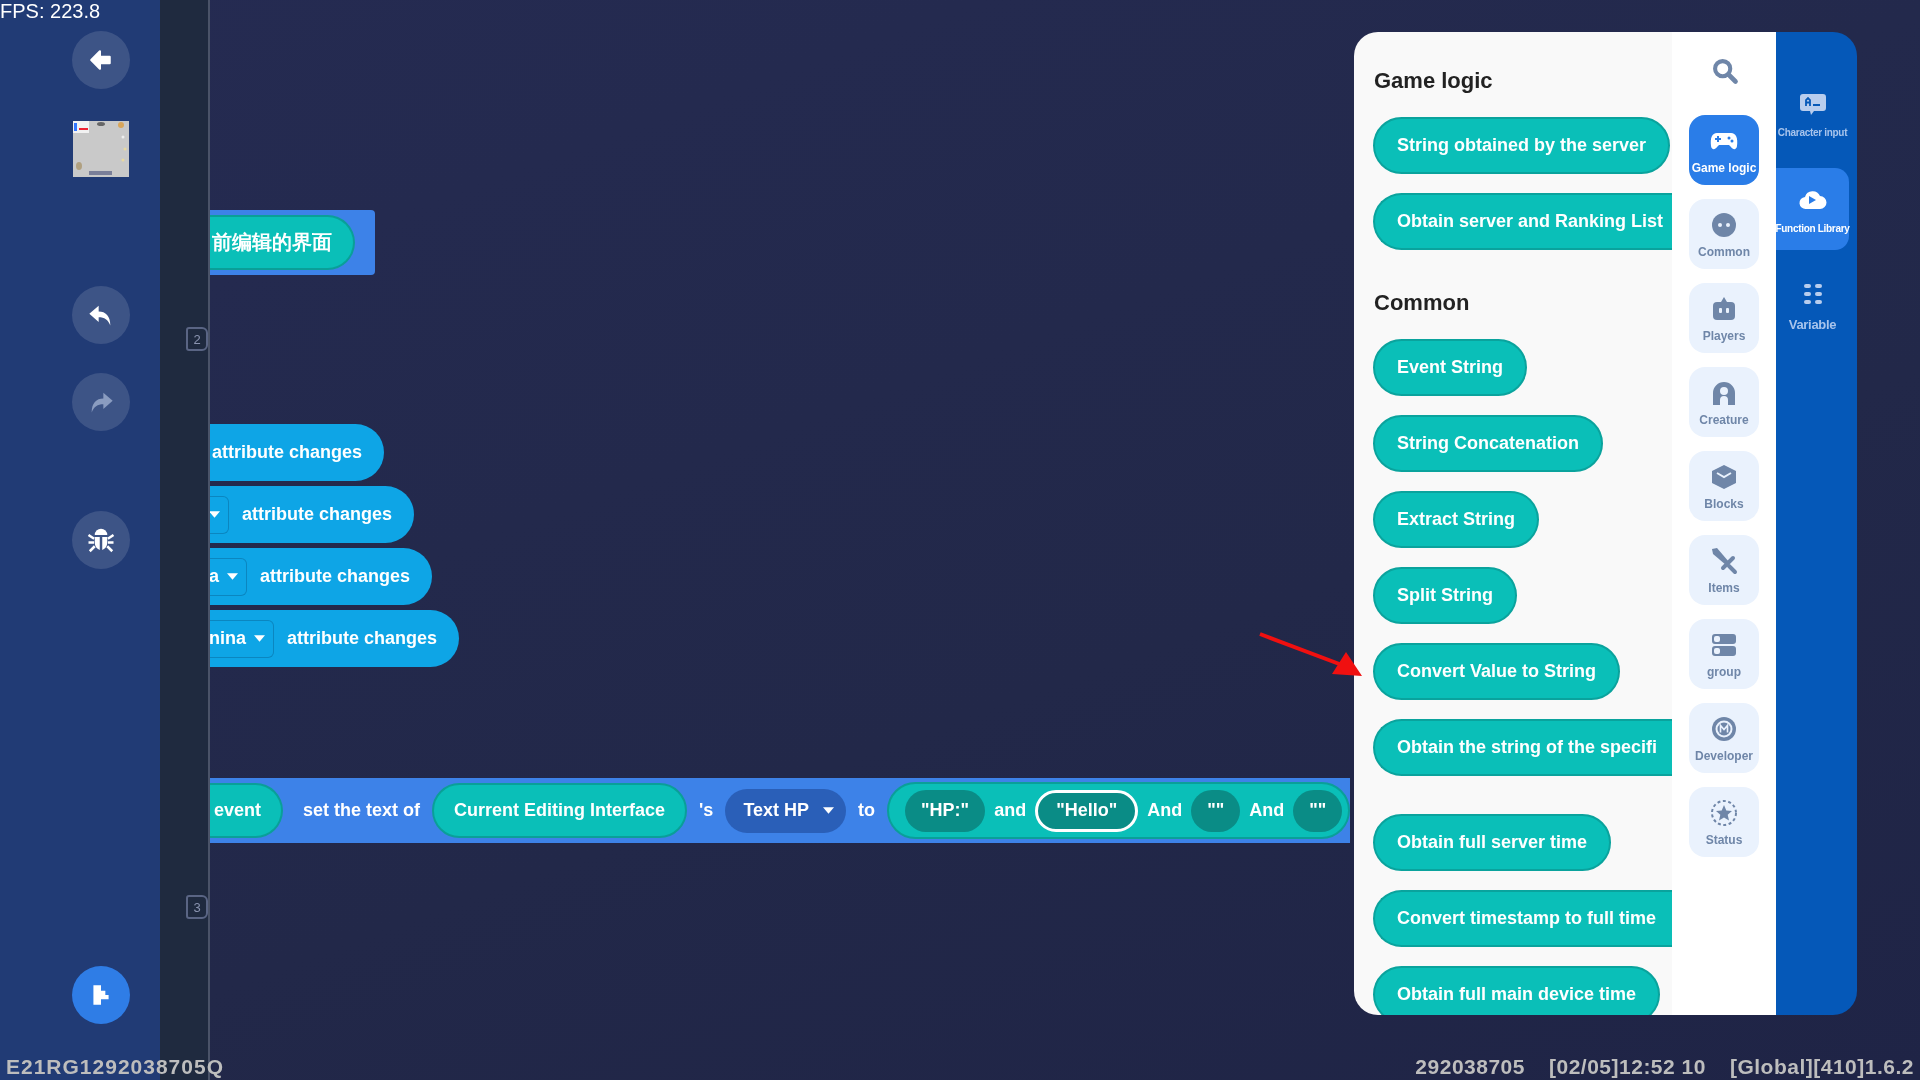  I want to click on code-block: 前编辑的界面, so click(292, 242).